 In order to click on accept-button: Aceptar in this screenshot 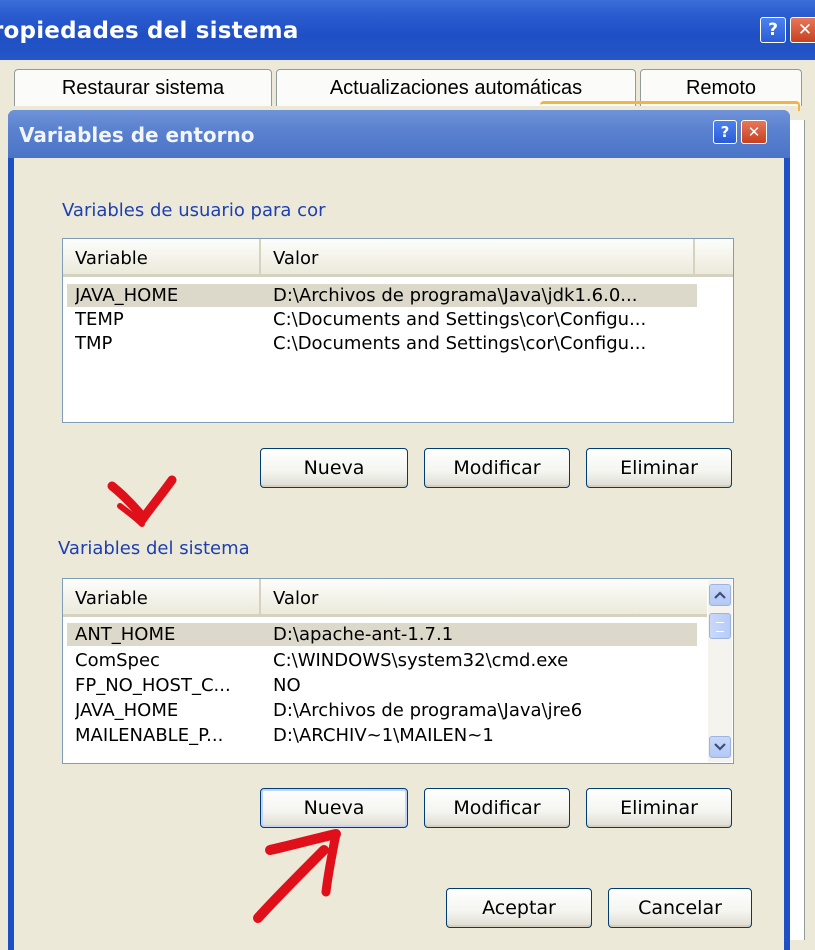, I will do `click(519, 908)`.